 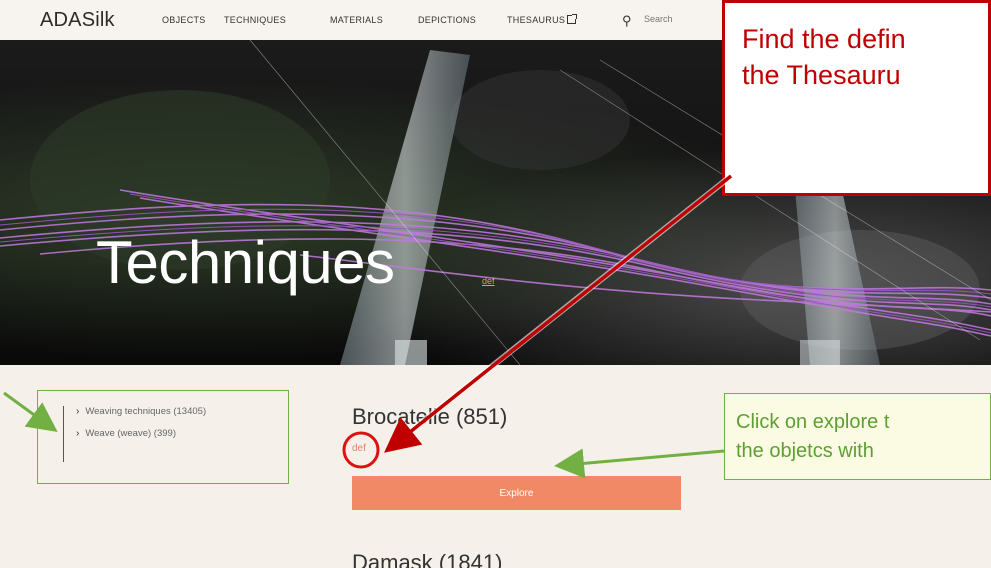 I want to click on green-callout-line-1: Click on explore t, so click(x=813, y=422).